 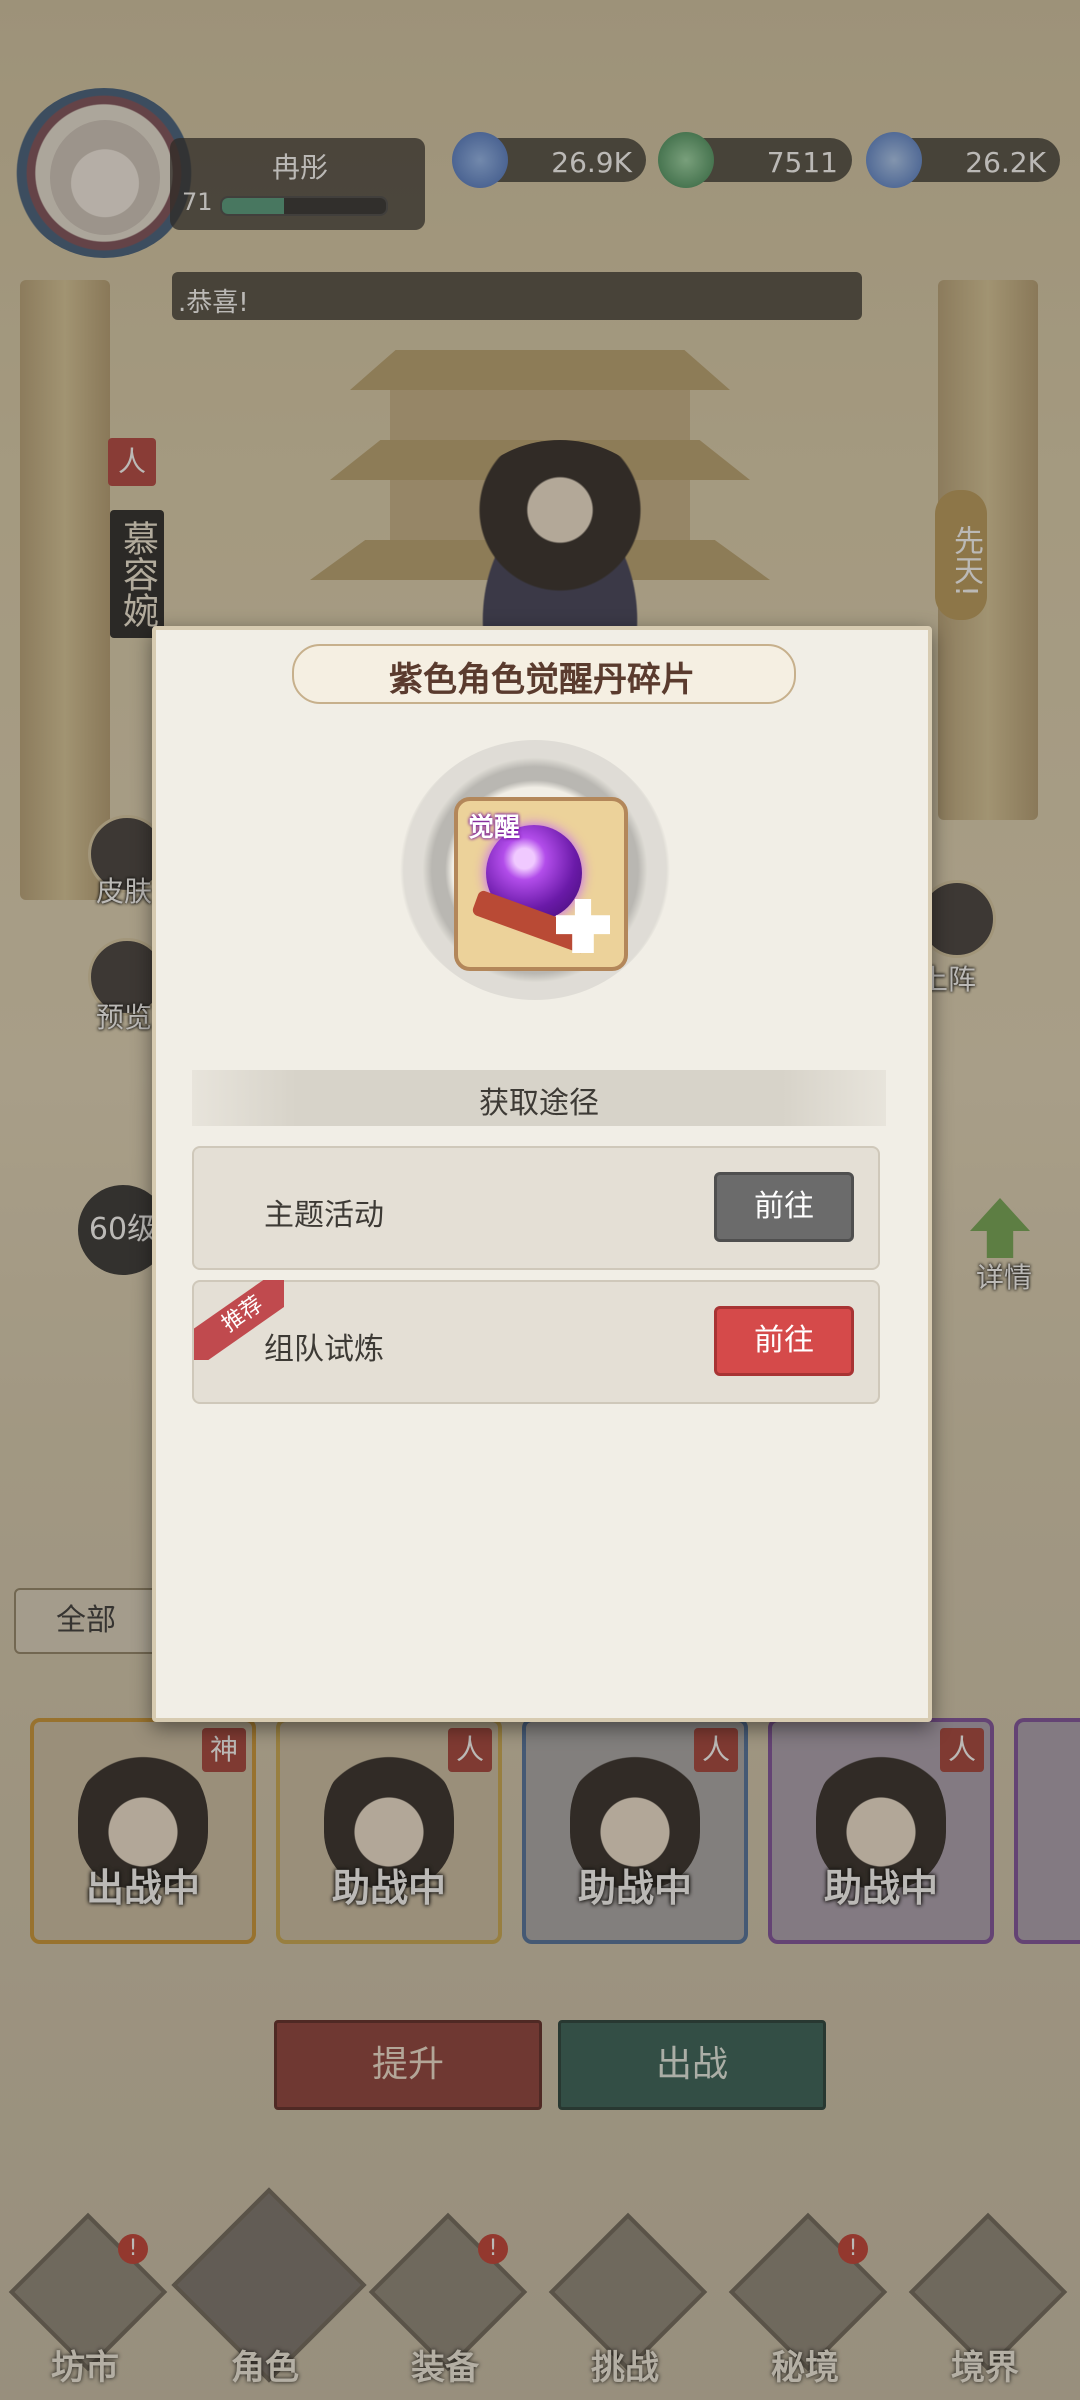 I want to click on recommend-ribbon: 推荐, so click(x=239, y=1320).